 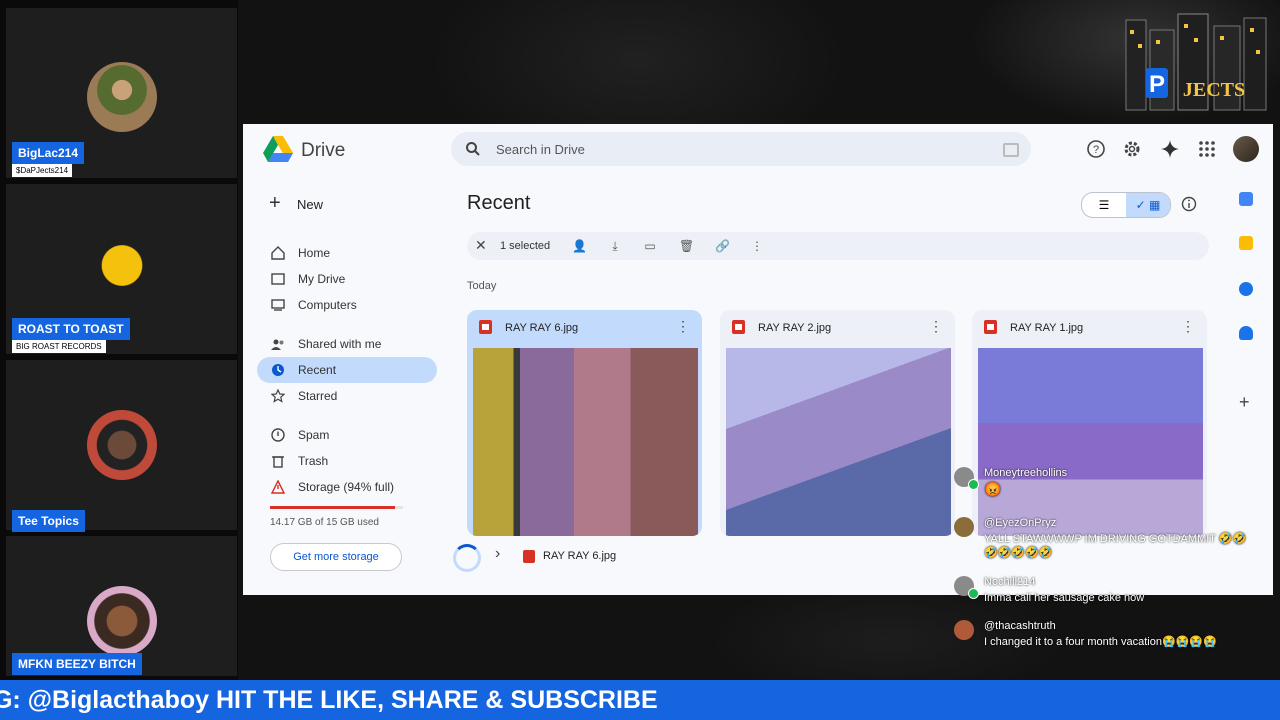 What do you see at coordinates (1244, 402) in the screenshot?
I see `add-addon-icon: +` at bounding box center [1244, 402].